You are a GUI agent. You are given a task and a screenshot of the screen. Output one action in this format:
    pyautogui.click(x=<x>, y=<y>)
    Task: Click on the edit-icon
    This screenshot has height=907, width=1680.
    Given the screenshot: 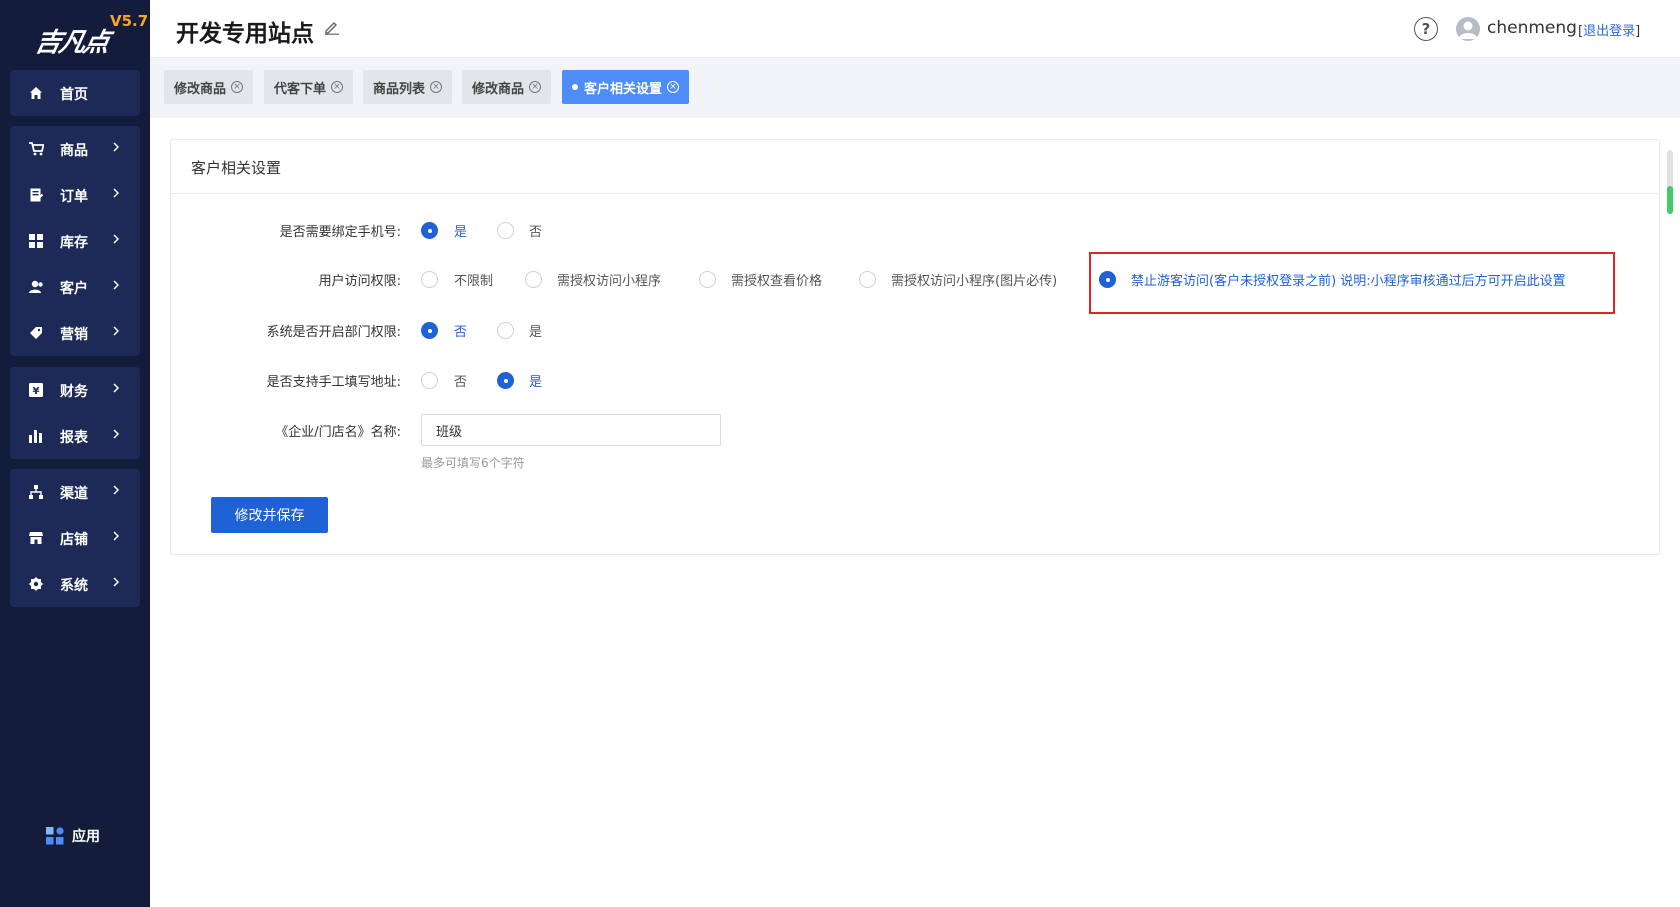 What is the action you would take?
    pyautogui.click(x=332, y=27)
    